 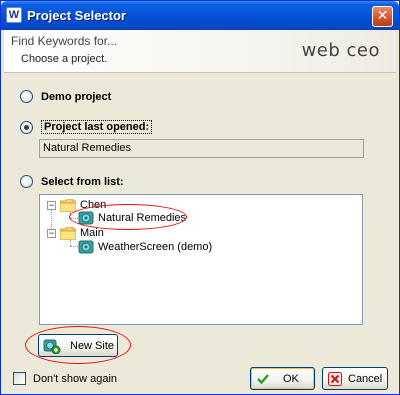 I want to click on dont-show-again-checkbox: Don't show again, so click(x=65, y=378).